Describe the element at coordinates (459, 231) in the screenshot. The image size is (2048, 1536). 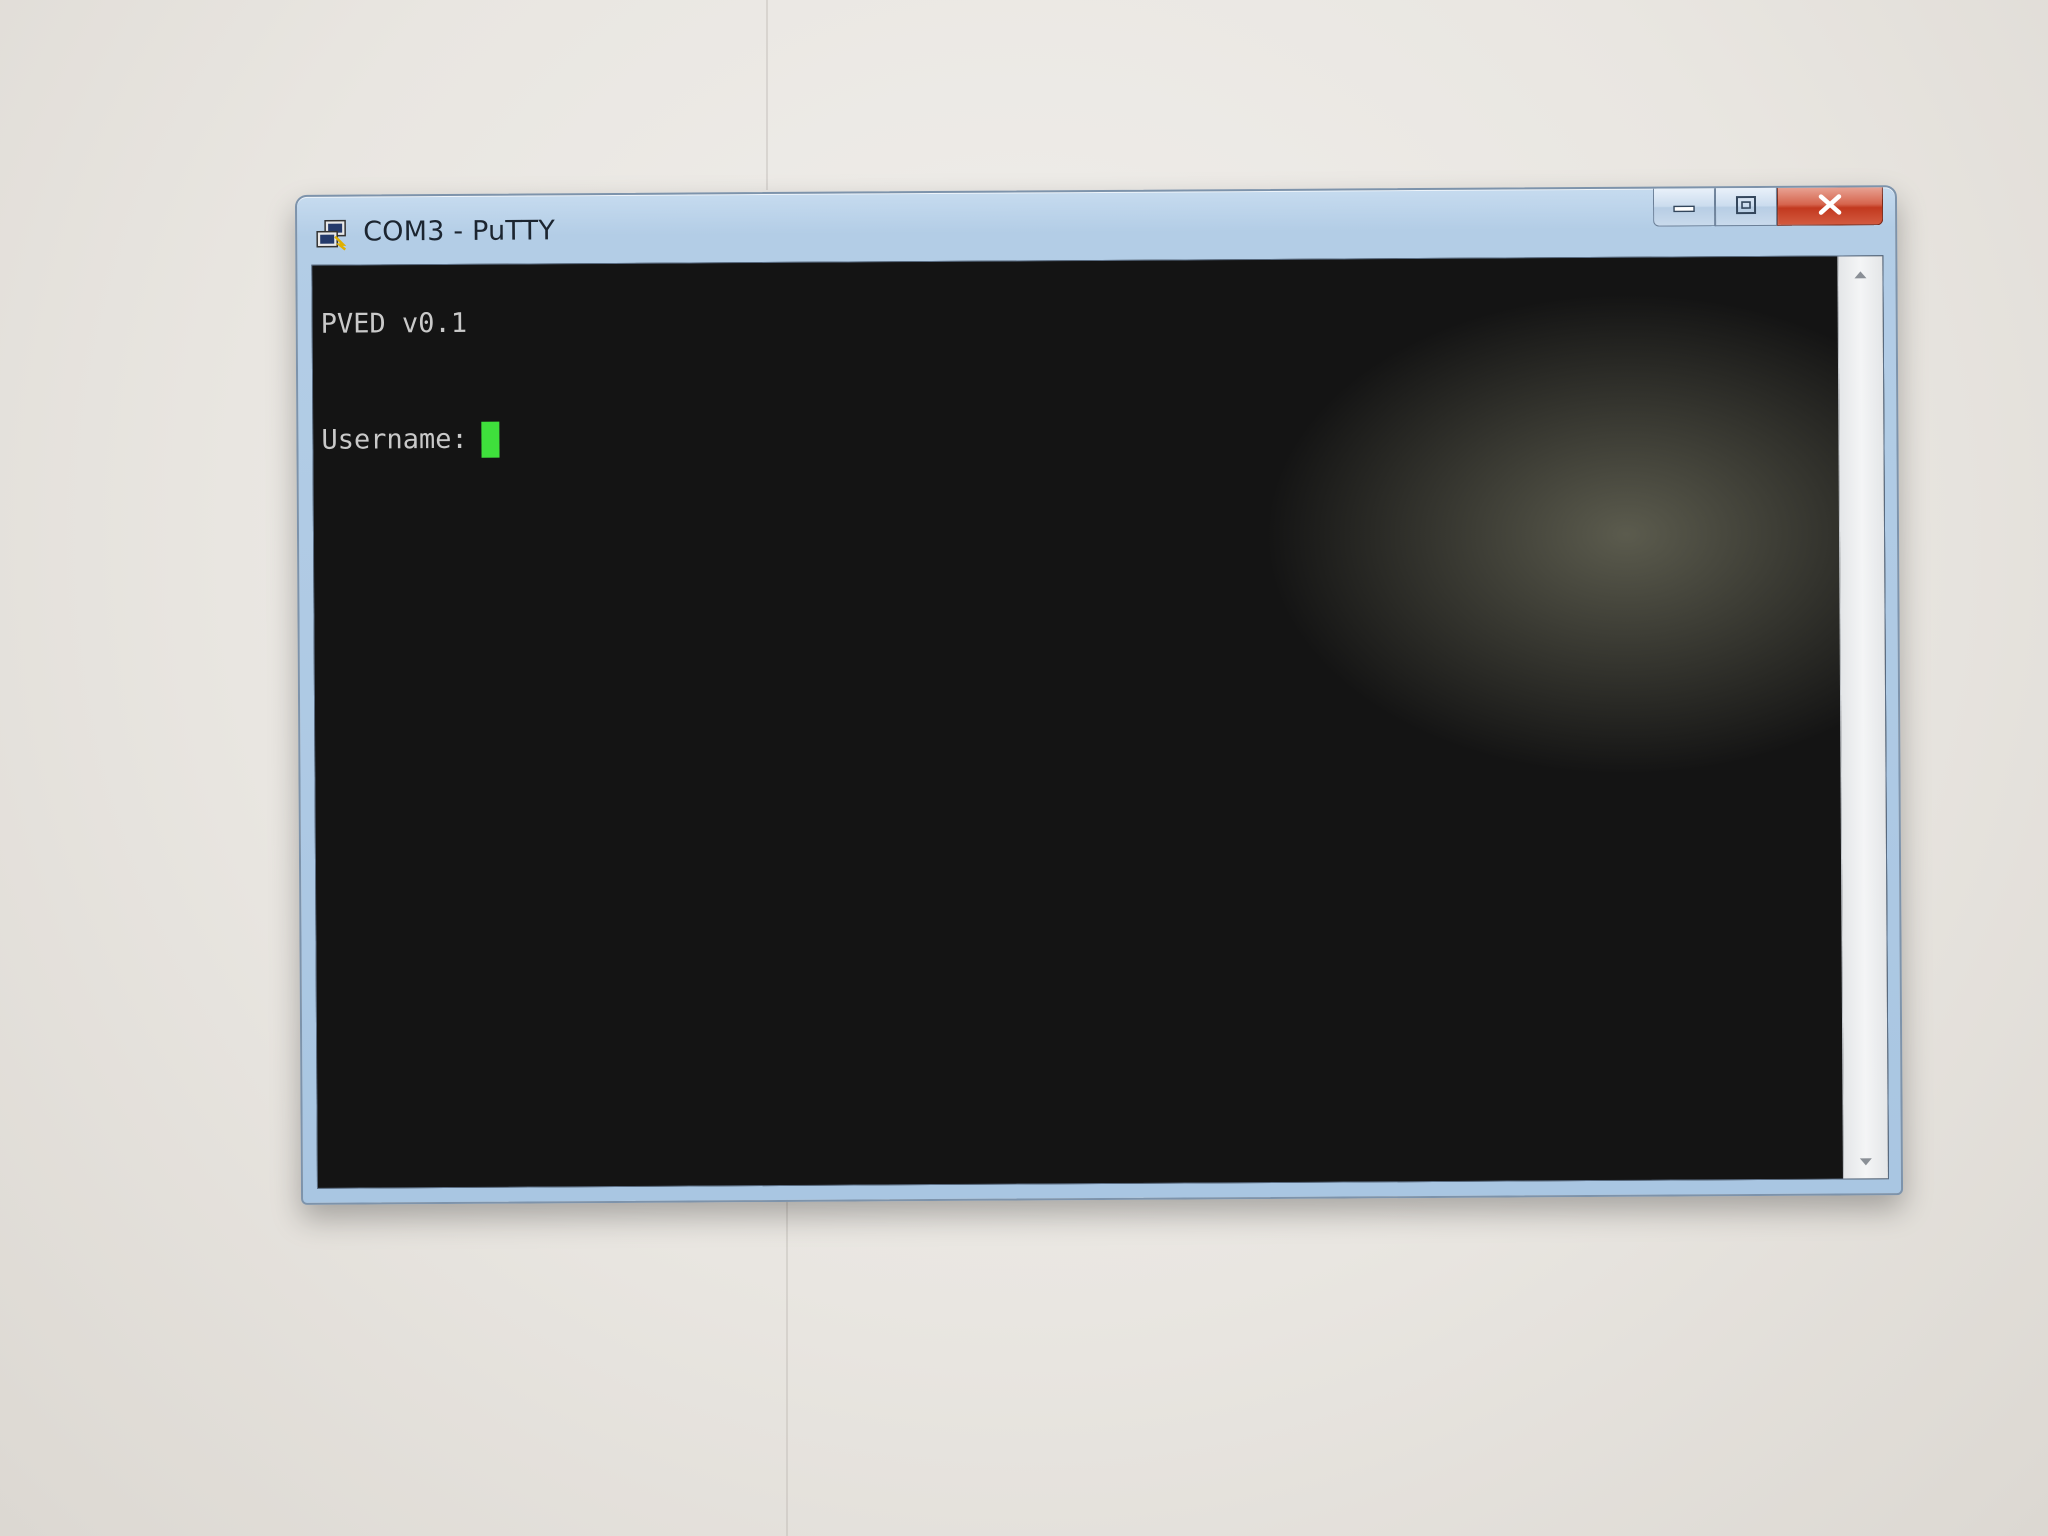
I see `window-title: COM3 - PuTTY` at that location.